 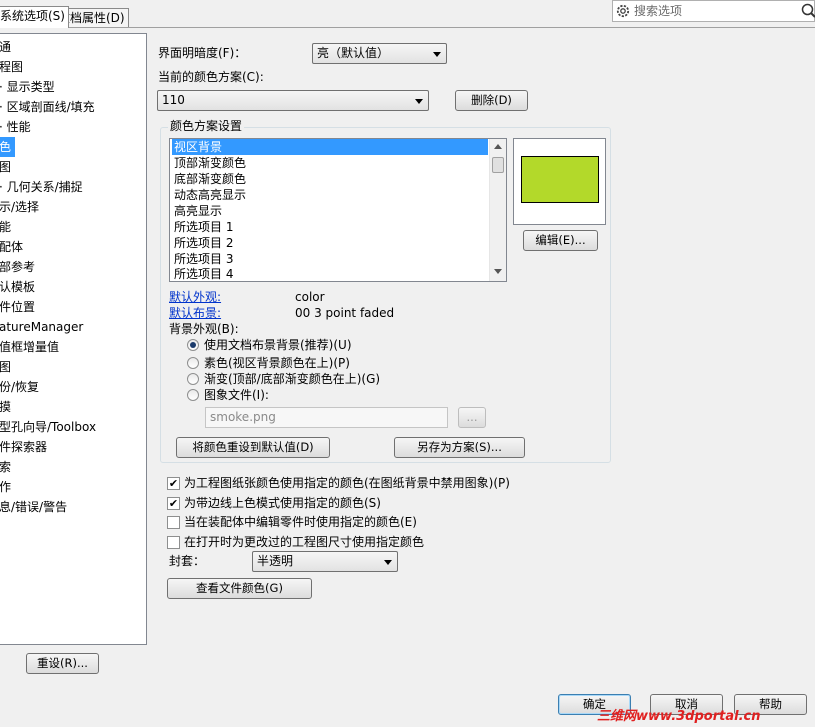 I want to click on tree-item: 件探索器, so click(x=23, y=447).